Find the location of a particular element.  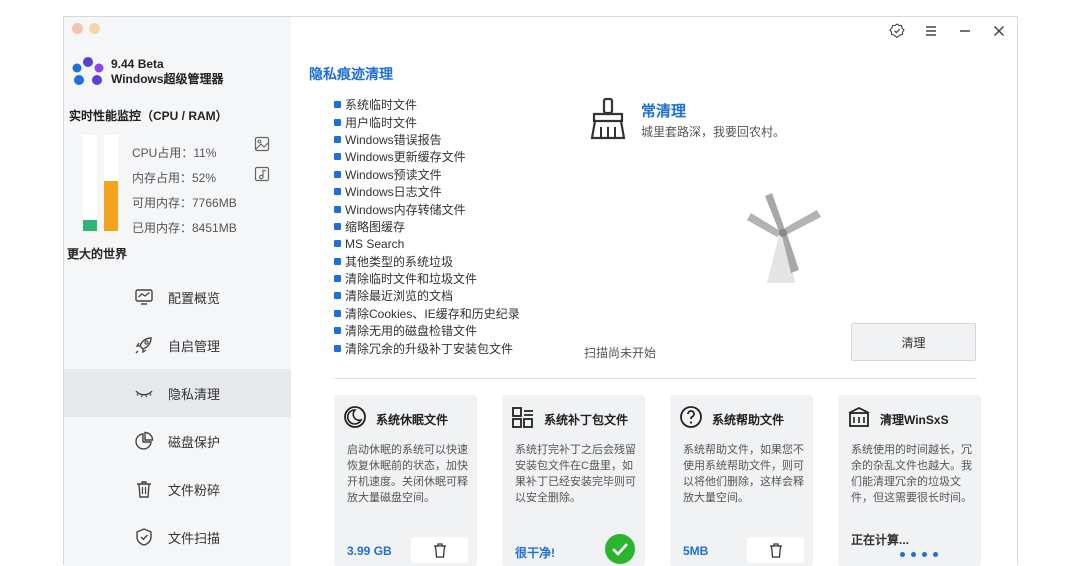

clean-item: 清除临时文件和垃圾文件 is located at coordinates (427, 278).